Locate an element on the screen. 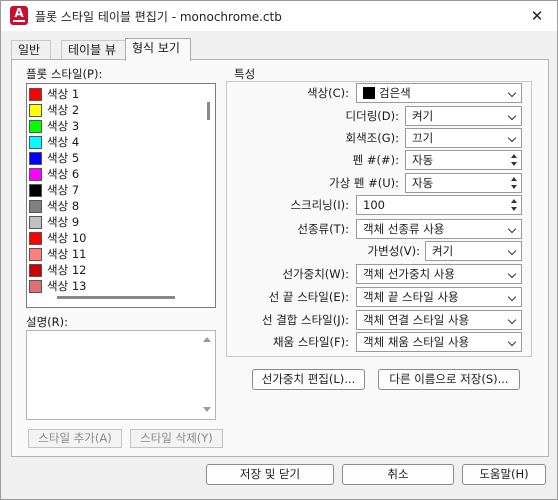 The height and width of the screenshot is (500, 558). pen-number-label: 펜 #(#): is located at coordinates (375, 160).